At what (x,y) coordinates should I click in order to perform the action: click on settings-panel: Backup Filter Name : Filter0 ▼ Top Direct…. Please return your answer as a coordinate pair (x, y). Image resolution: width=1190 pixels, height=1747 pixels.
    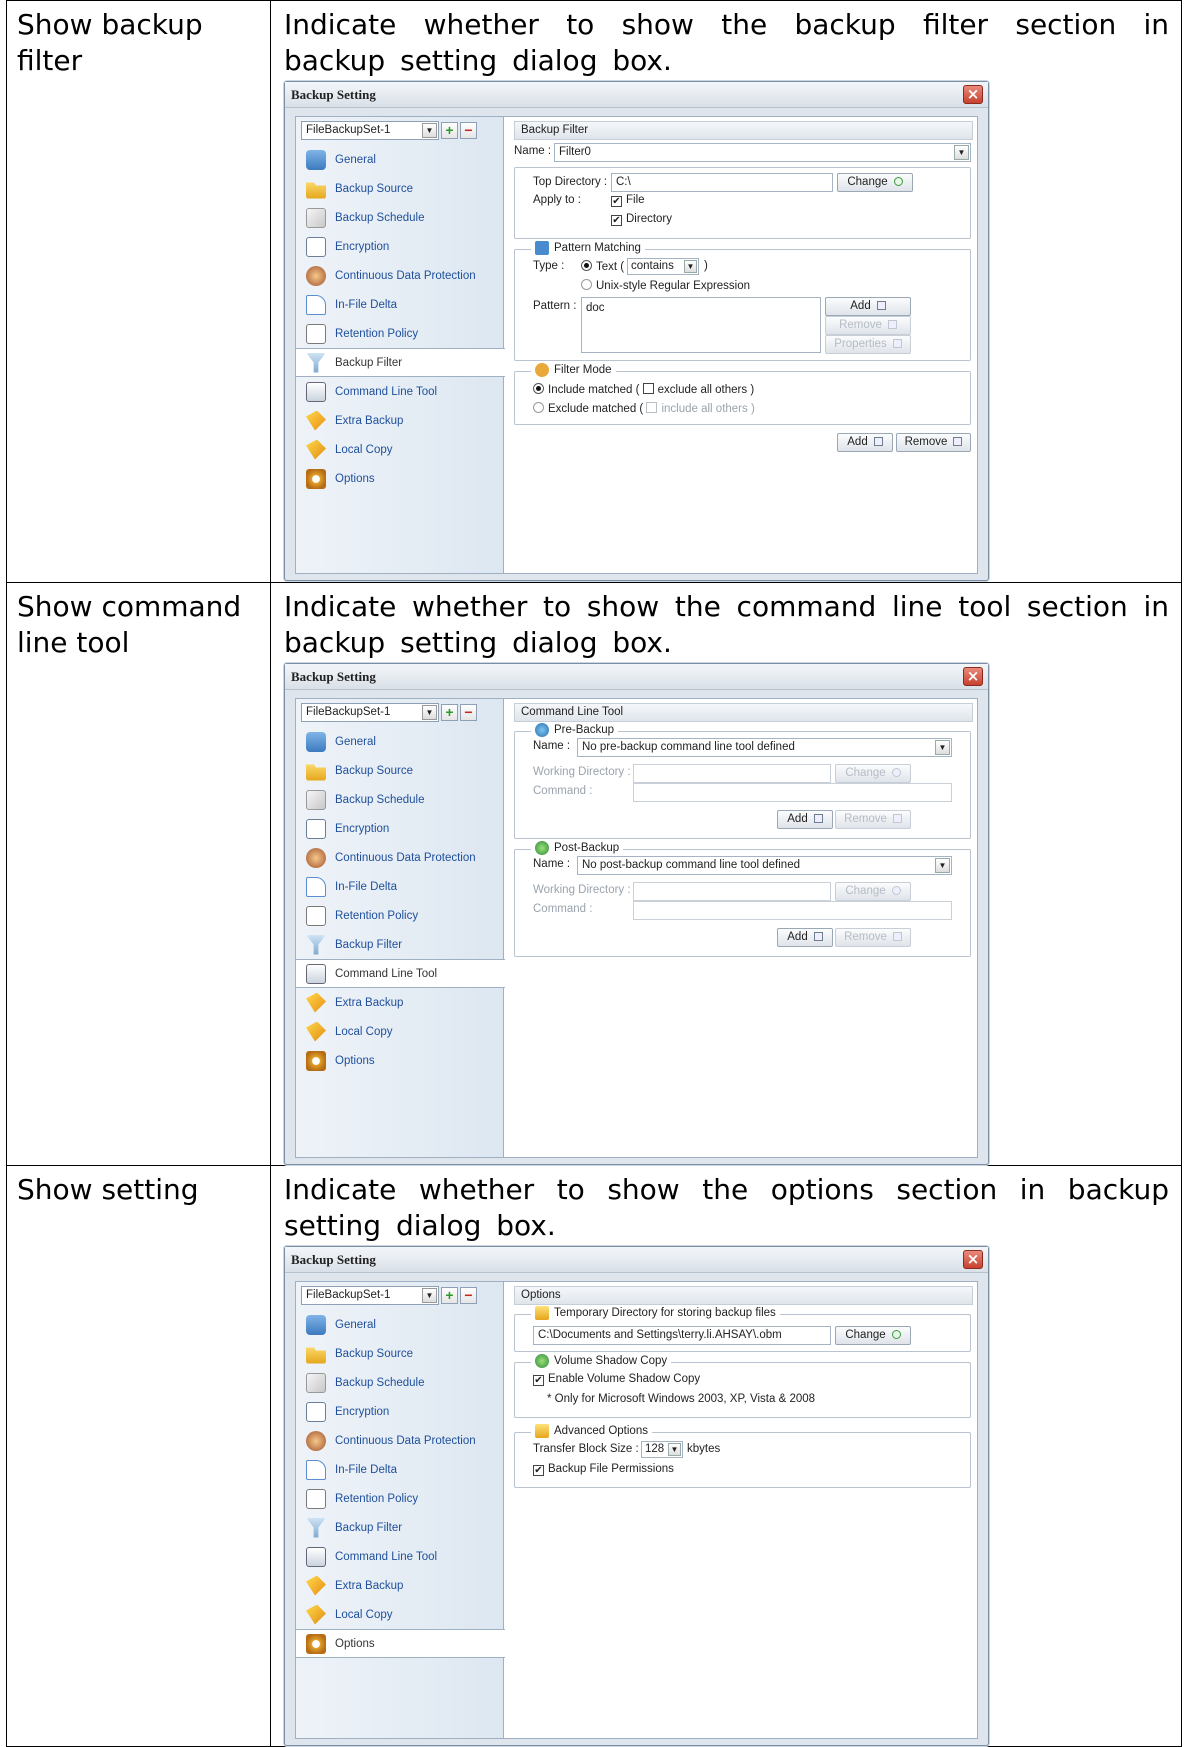
    Looking at the image, I should click on (743, 345).